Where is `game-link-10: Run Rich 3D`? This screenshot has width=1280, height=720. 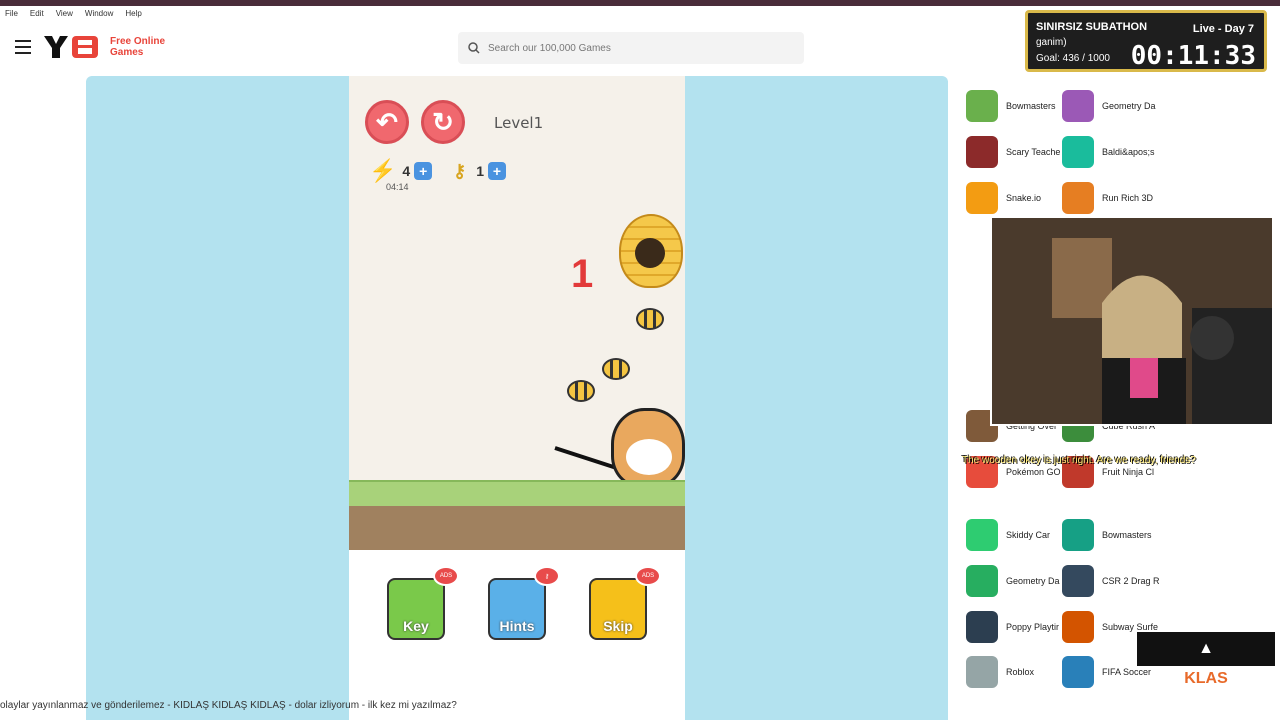
game-link-10: Run Rich 3D is located at coordinates (1107, 198).